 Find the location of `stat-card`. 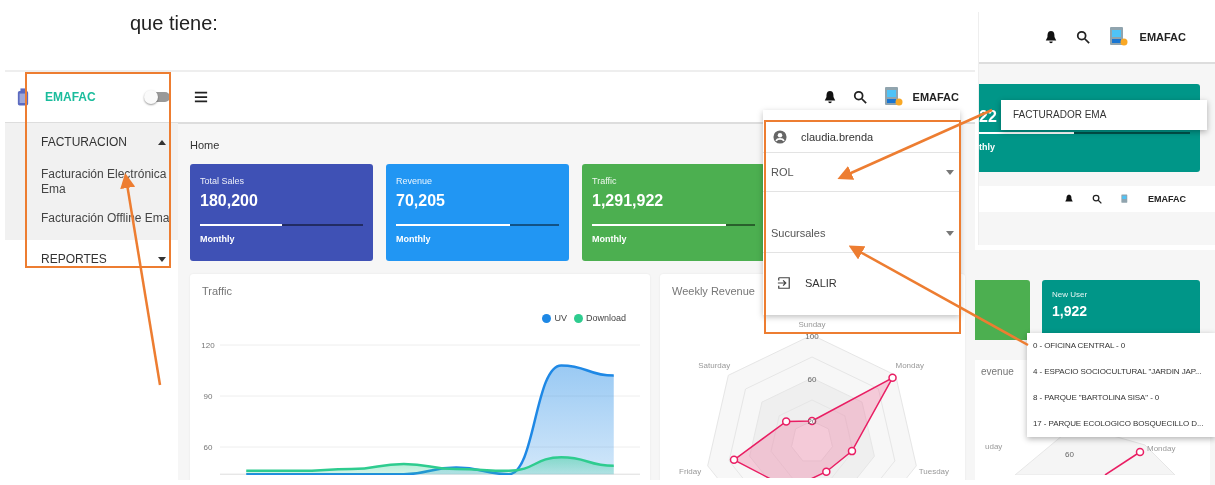

stat-card is located at coordinates (1002, 310).